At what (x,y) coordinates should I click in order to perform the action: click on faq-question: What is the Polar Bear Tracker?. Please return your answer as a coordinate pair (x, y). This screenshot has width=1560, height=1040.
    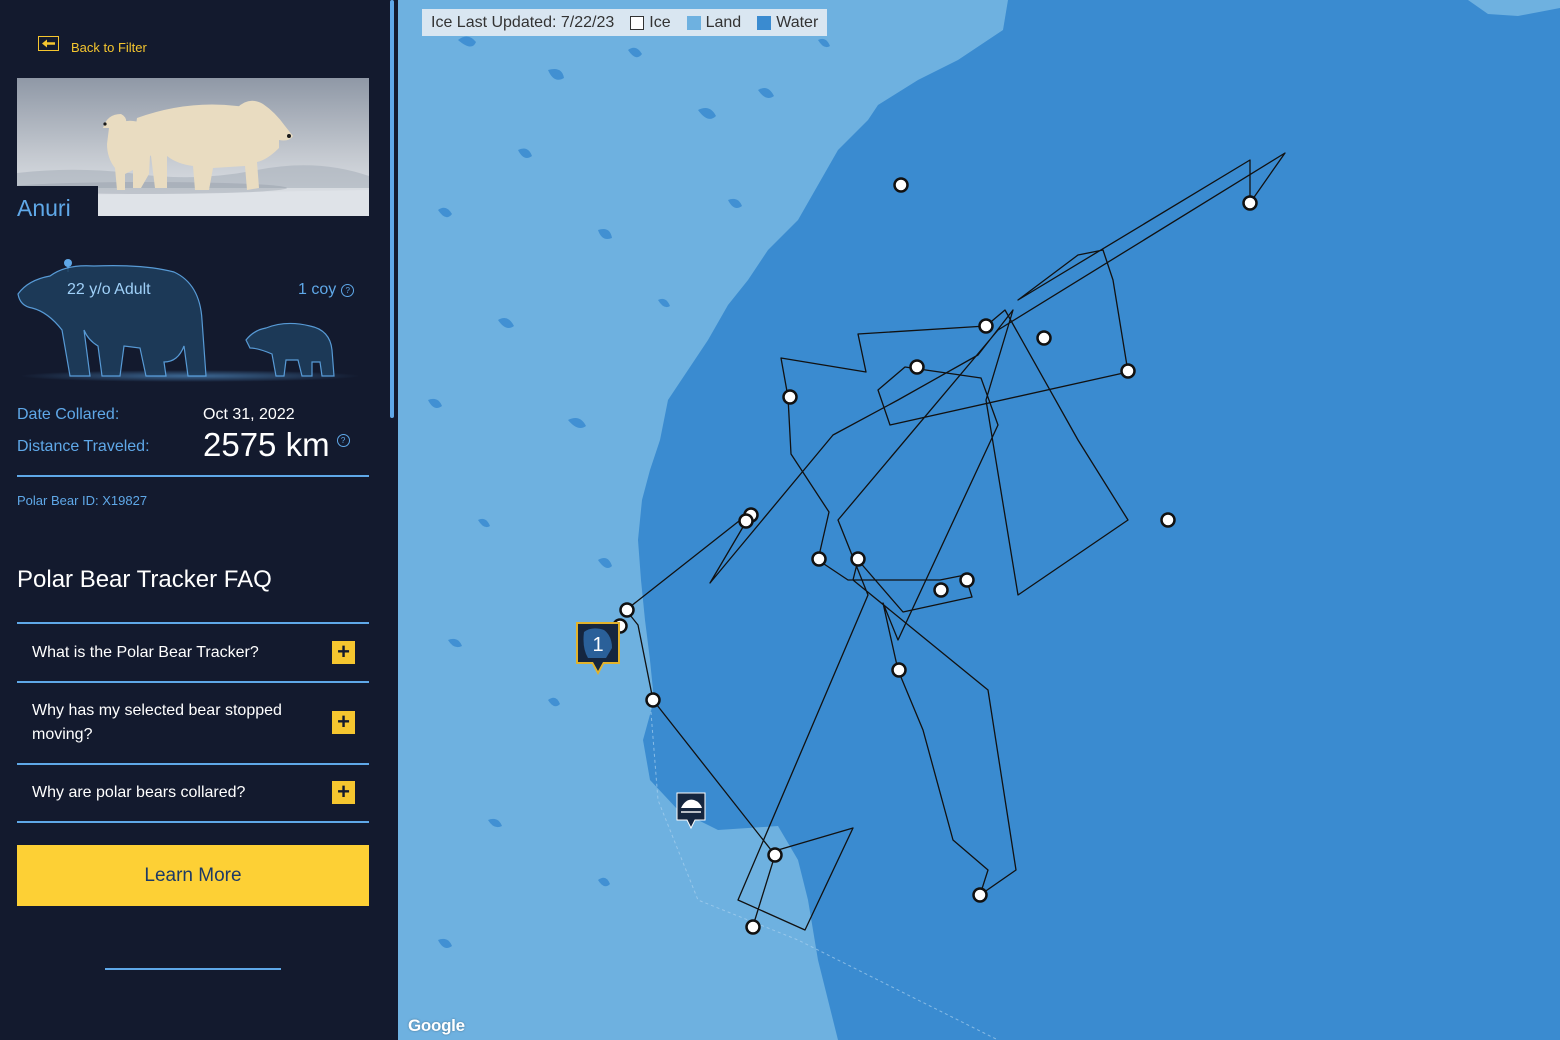
    Looking at the image, I should click on (145, 652).